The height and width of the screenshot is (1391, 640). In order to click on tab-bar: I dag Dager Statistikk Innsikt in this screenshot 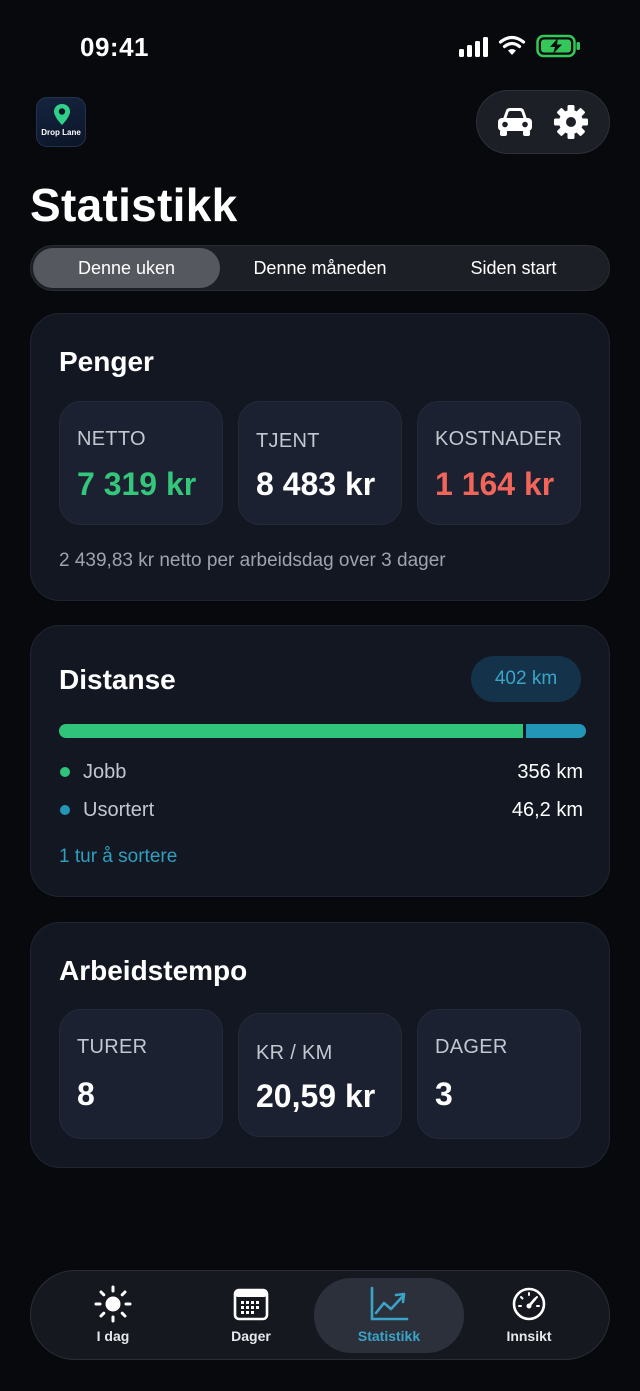, I will do `click(320, 1315)`.